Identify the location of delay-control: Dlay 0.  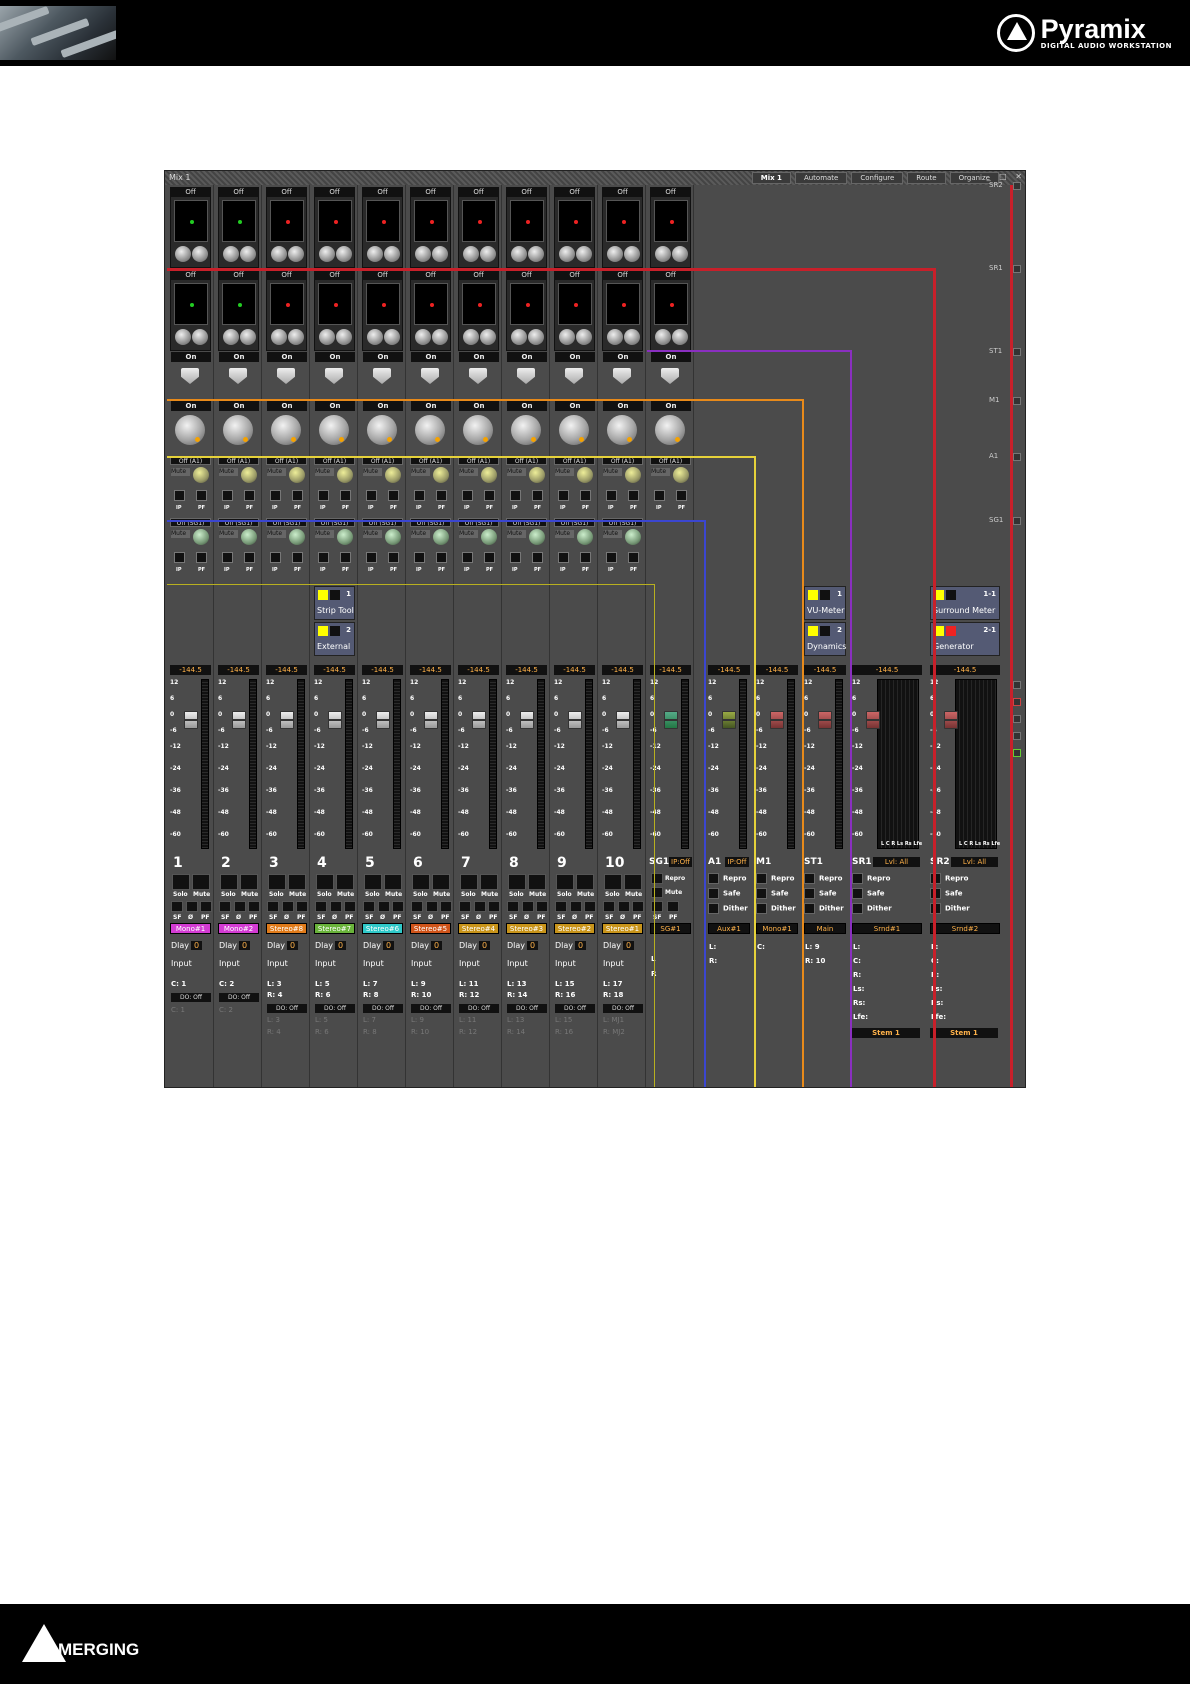
(235, 945).